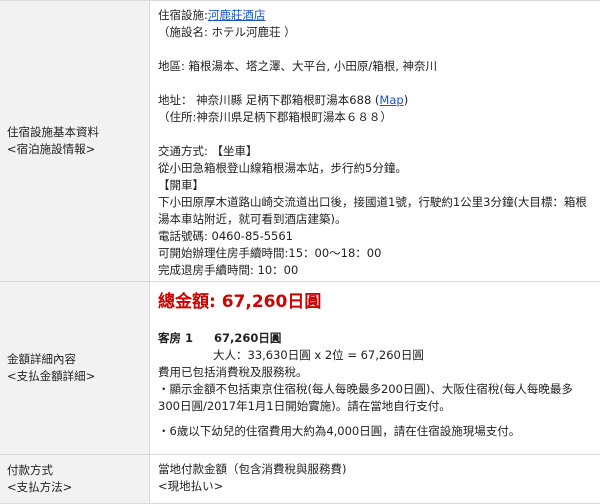 The image size is (600, 504). What do you see at coordinates (282, 168) in the screenshot?
I see `transport-train: 從小田急箱根登山線箱根湯本站，步行約5分鐘。` at bounding box center [282, 168].